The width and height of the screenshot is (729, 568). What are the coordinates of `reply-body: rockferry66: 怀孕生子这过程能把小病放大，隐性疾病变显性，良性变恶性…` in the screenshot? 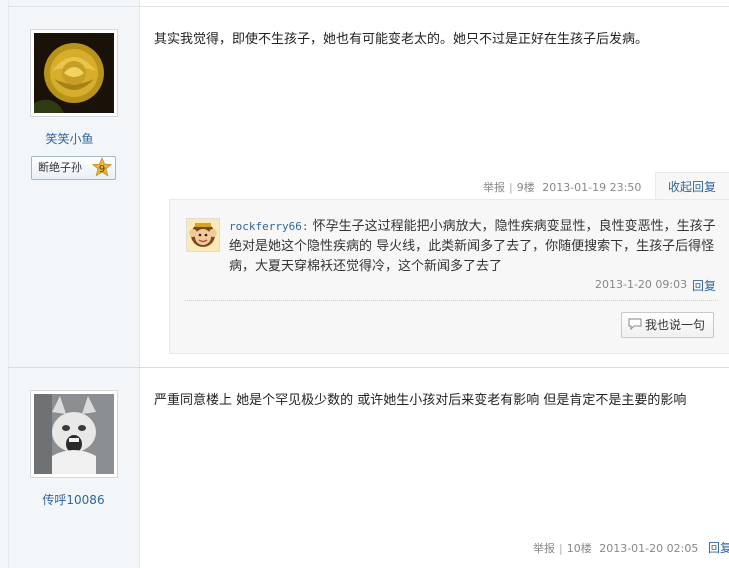 It's located at (473, 247).